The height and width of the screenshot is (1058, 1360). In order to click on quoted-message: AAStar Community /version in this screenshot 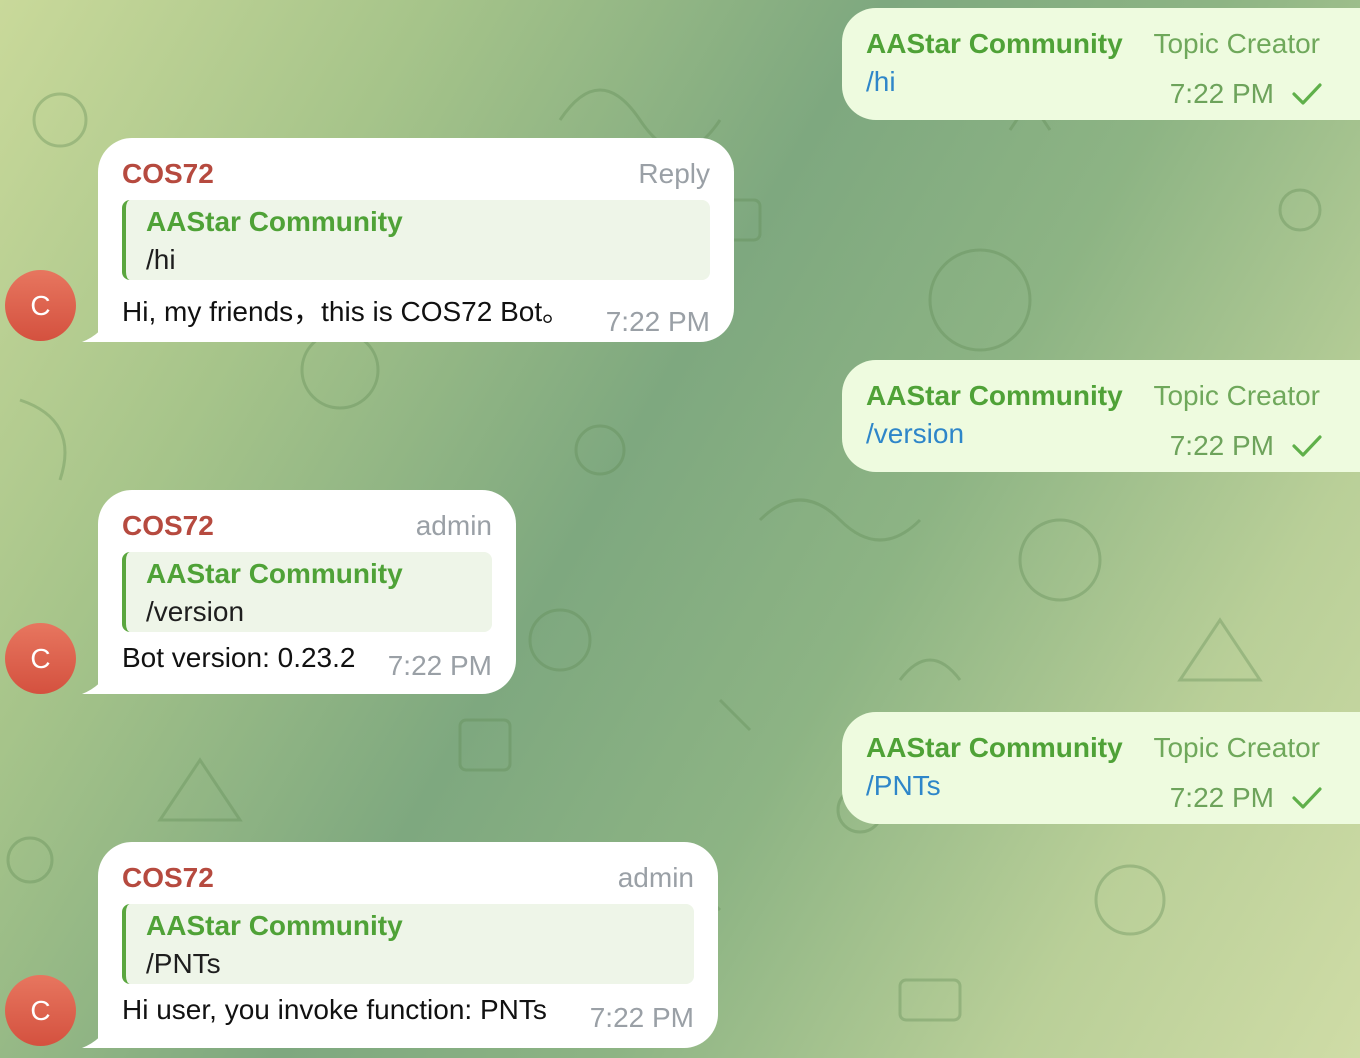, I will do `click(307, 592)`.